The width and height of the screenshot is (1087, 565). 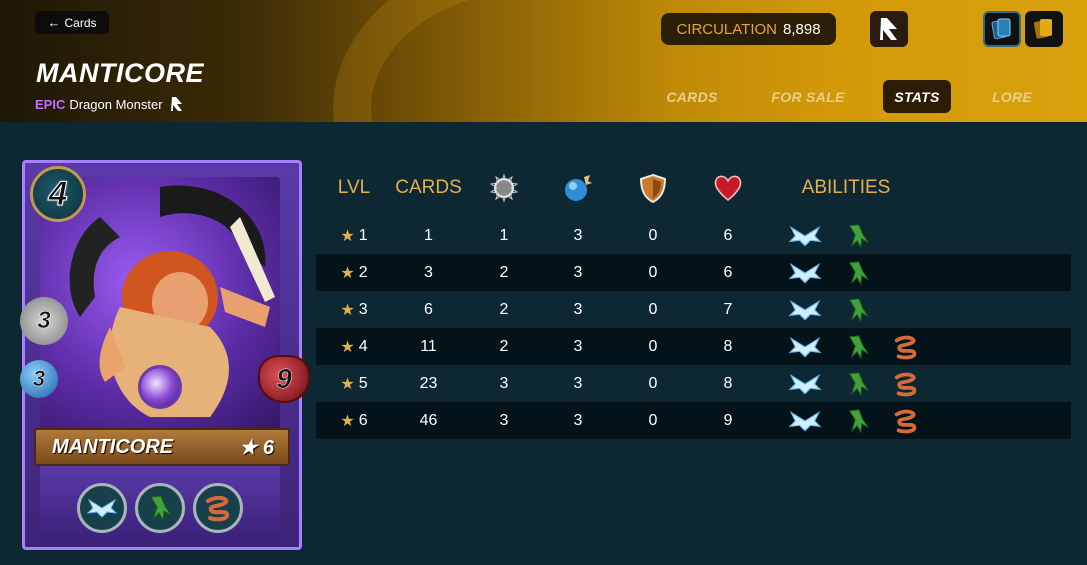 I want to click on circulation-label: CIRCULATION, so click(x=726, y=29).